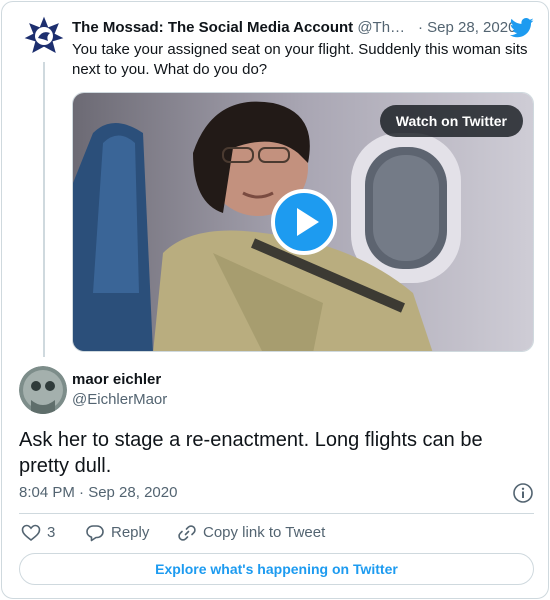 This screenshot has width=550, height=600. I want to click on link-icon, so click(187, 533).